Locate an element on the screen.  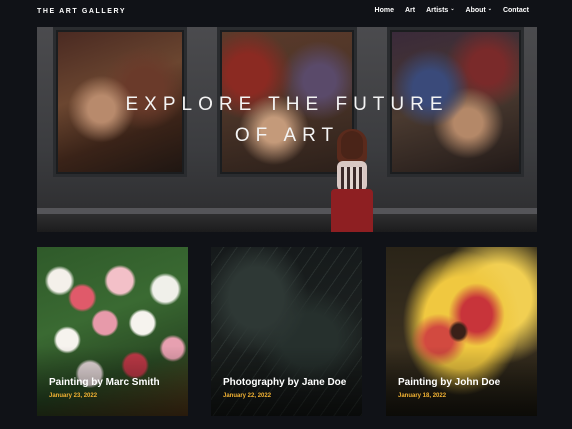
card-title: Painting by John Doe is located at coordinates (449, 382).